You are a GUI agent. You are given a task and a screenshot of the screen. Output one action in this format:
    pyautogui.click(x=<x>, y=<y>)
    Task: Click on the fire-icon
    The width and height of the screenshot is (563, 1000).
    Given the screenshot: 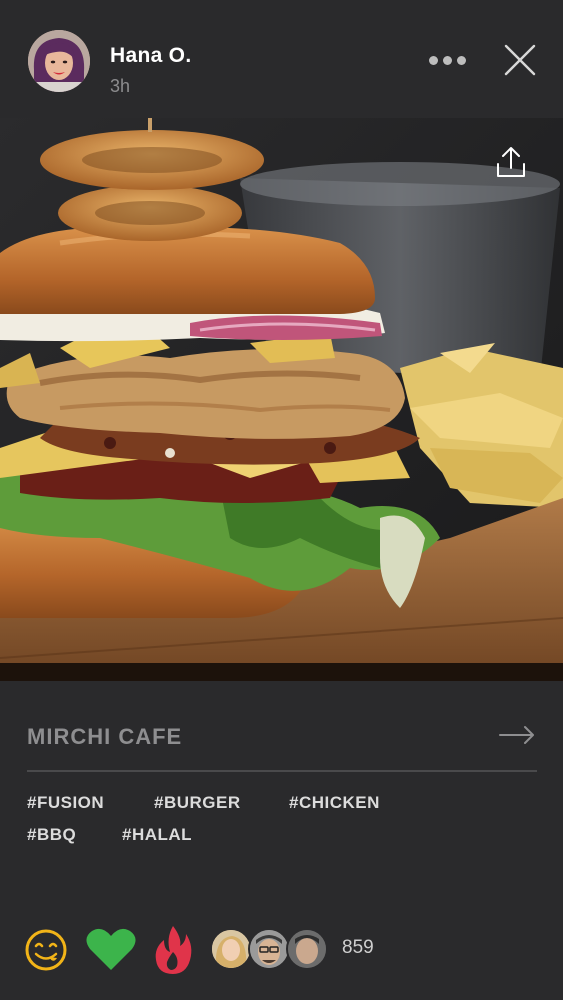 What is the action you would take?
    pyautogui.click(x=173, y=950)
    